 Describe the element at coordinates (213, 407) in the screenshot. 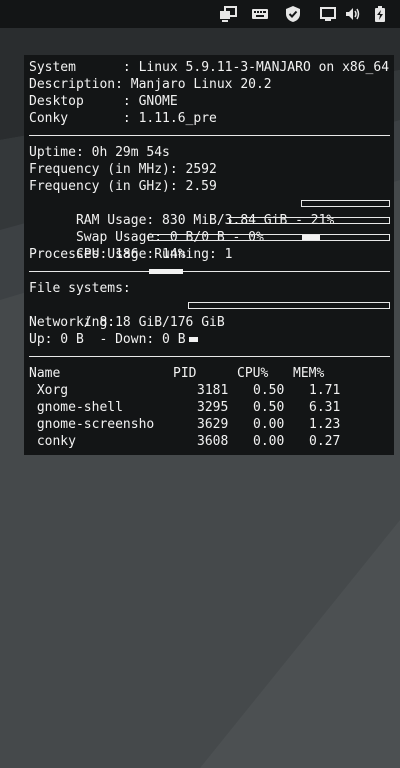

I see `process-pid: 3295` at that location.